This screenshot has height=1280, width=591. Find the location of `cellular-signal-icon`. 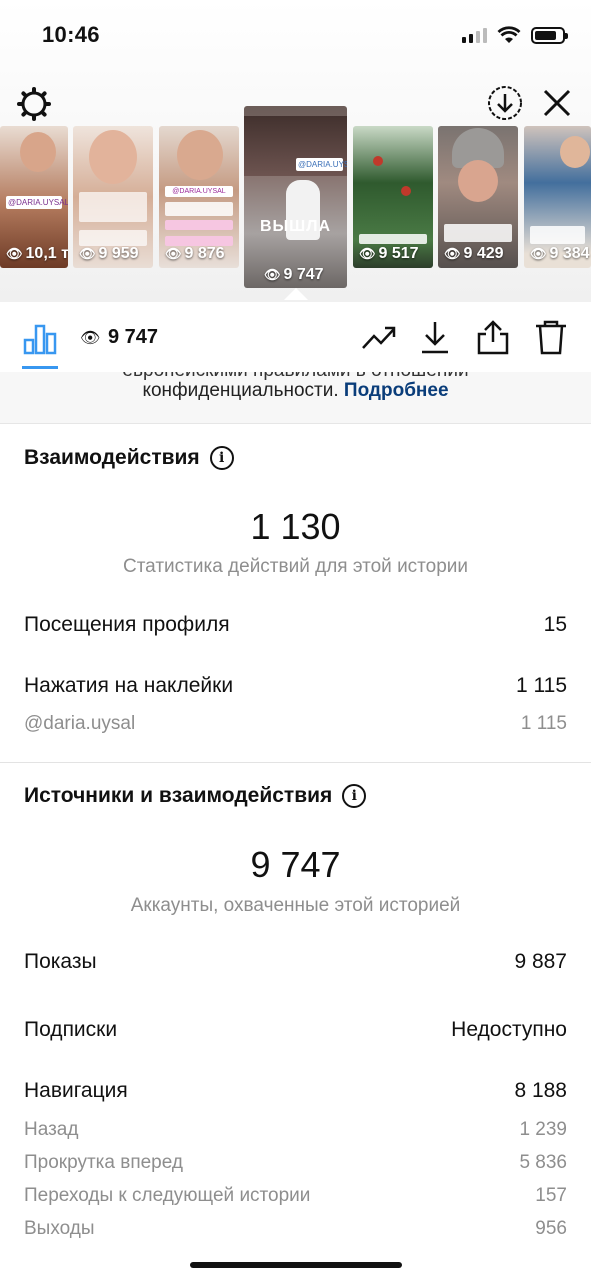

cellular-signal-icon is located at coordinates (474, 35).